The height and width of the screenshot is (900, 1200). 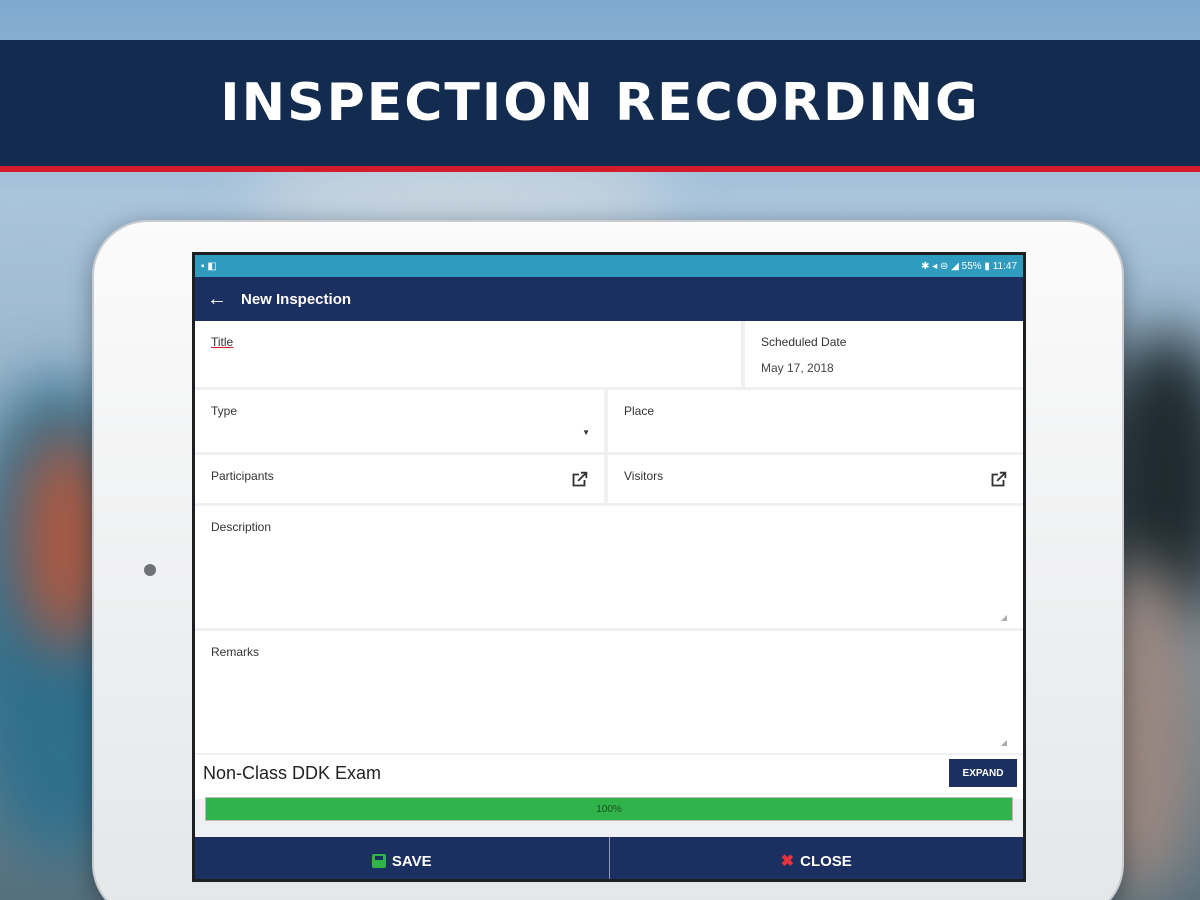 I want to click on scheduled-date-value: May 17, 2018, so click(x=797, y=368).